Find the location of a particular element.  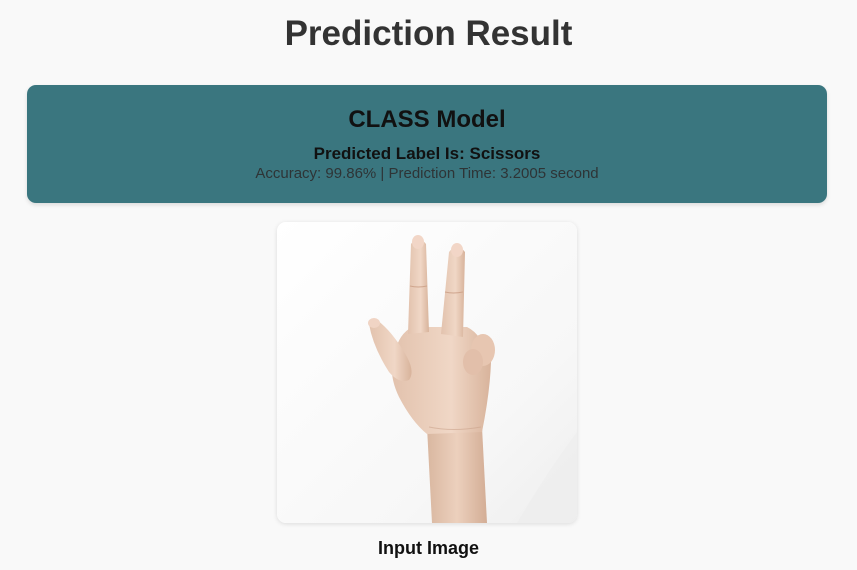

model-name: CLASS Model is located at coordinates (427, 119).